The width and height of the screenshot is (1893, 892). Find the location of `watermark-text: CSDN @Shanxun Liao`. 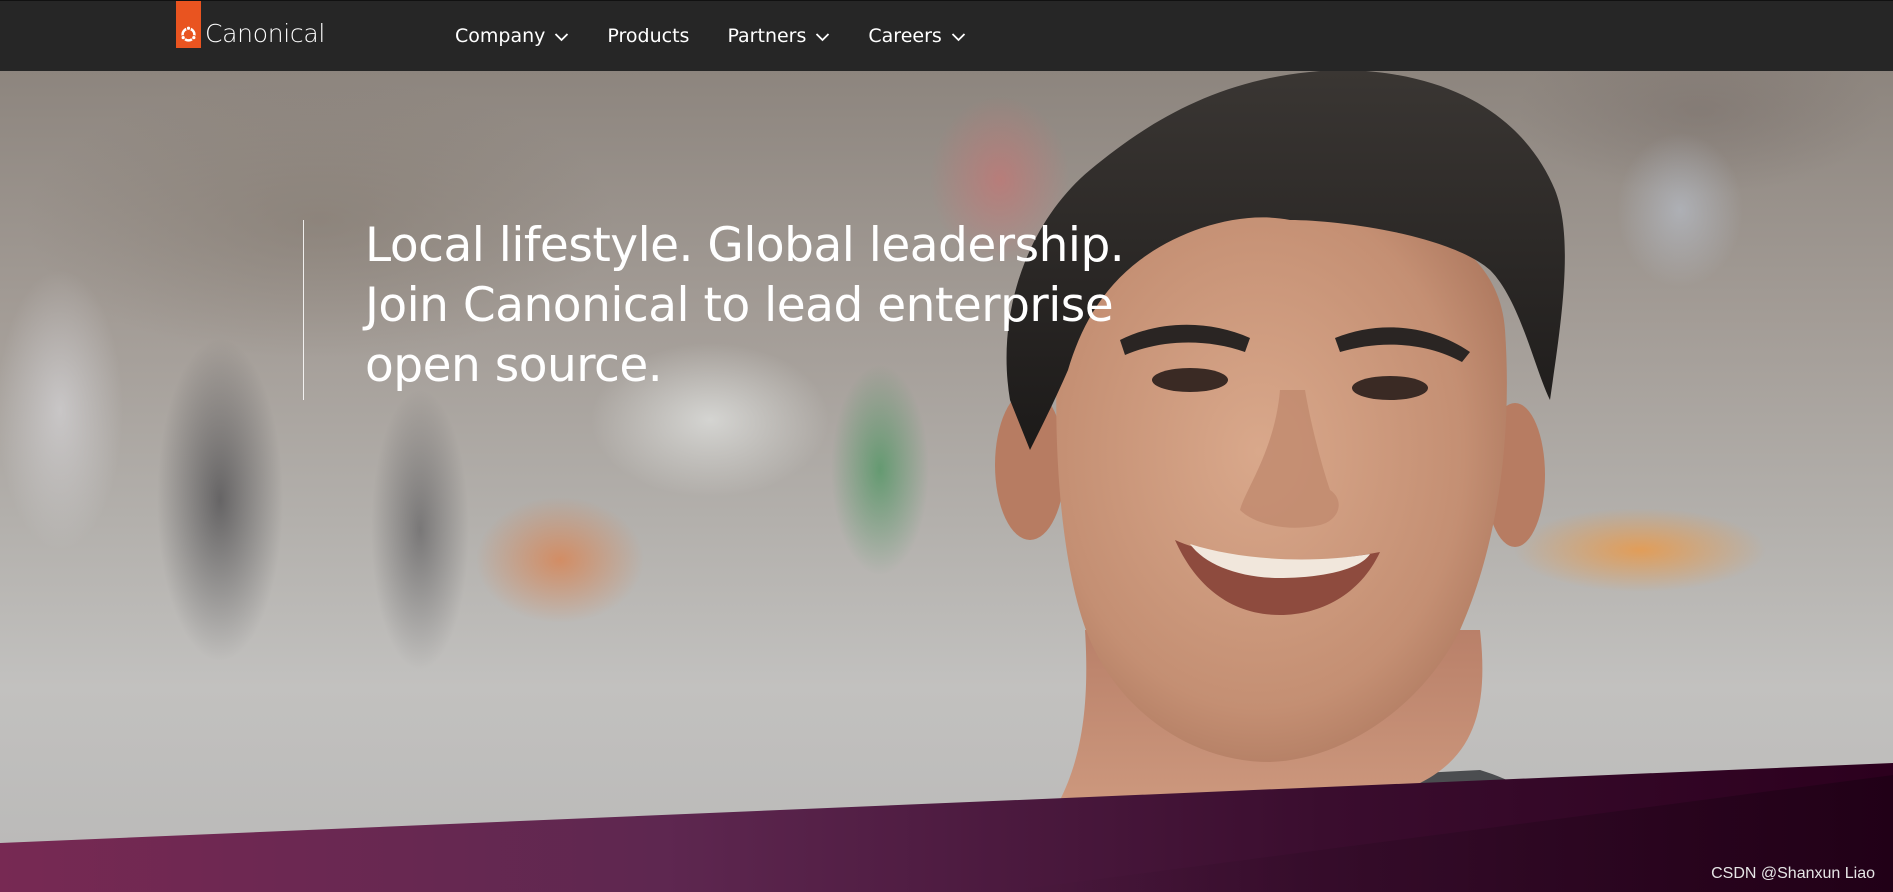

watermark-text: CSDN @Shanxun Liao is located at coordinates (1793, 873).